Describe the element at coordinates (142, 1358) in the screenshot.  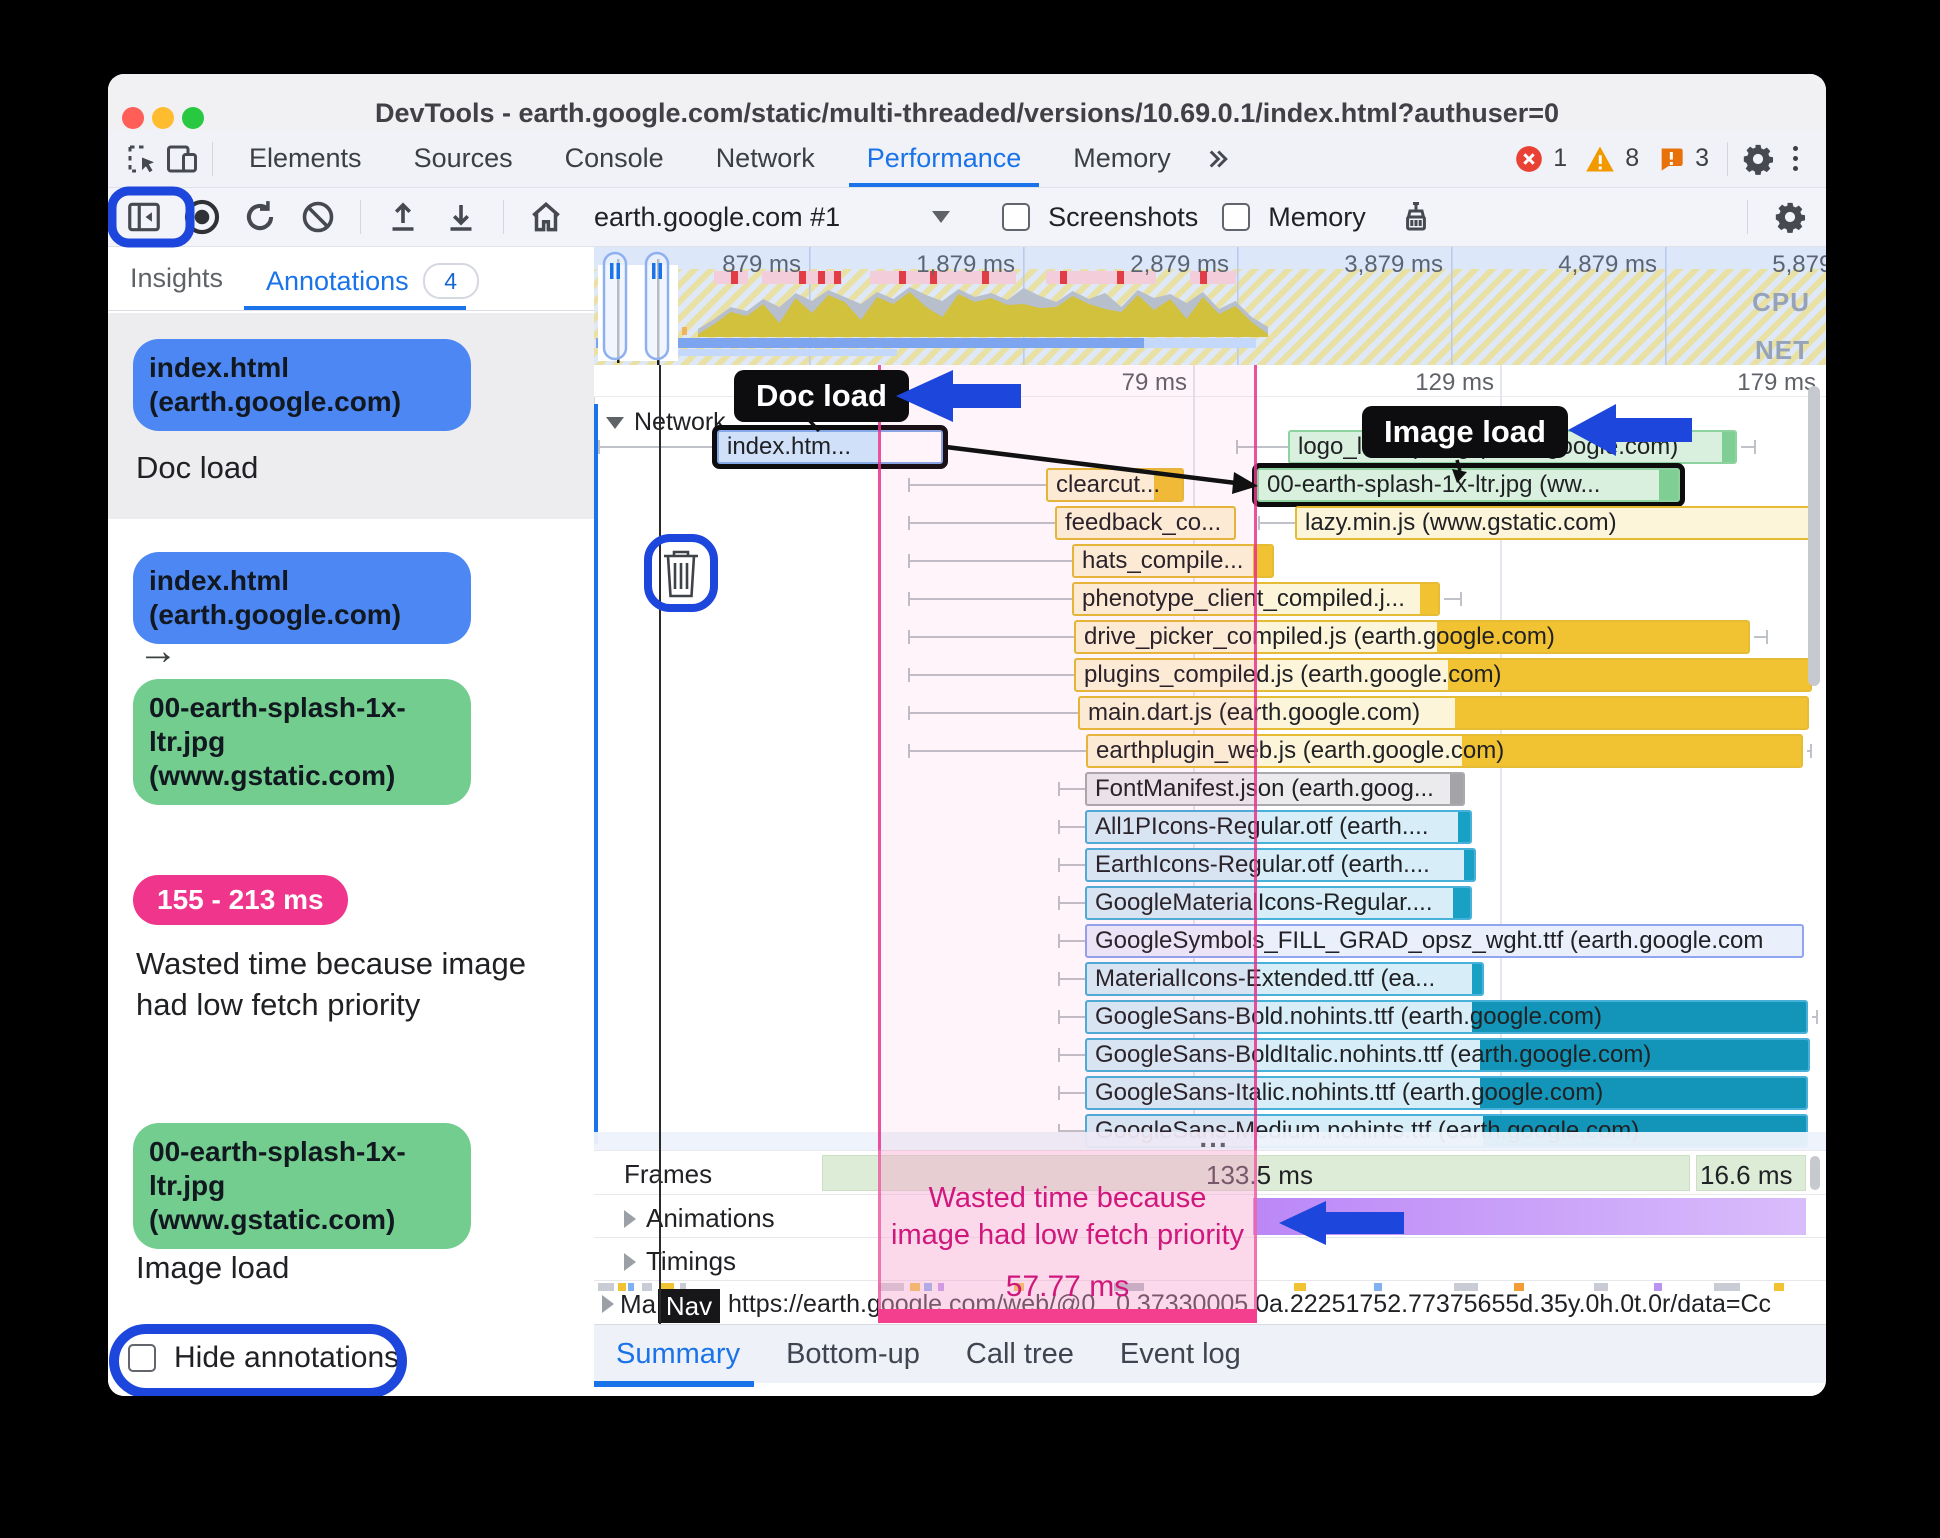
I see `hide-annotations-checkbox` at that location.